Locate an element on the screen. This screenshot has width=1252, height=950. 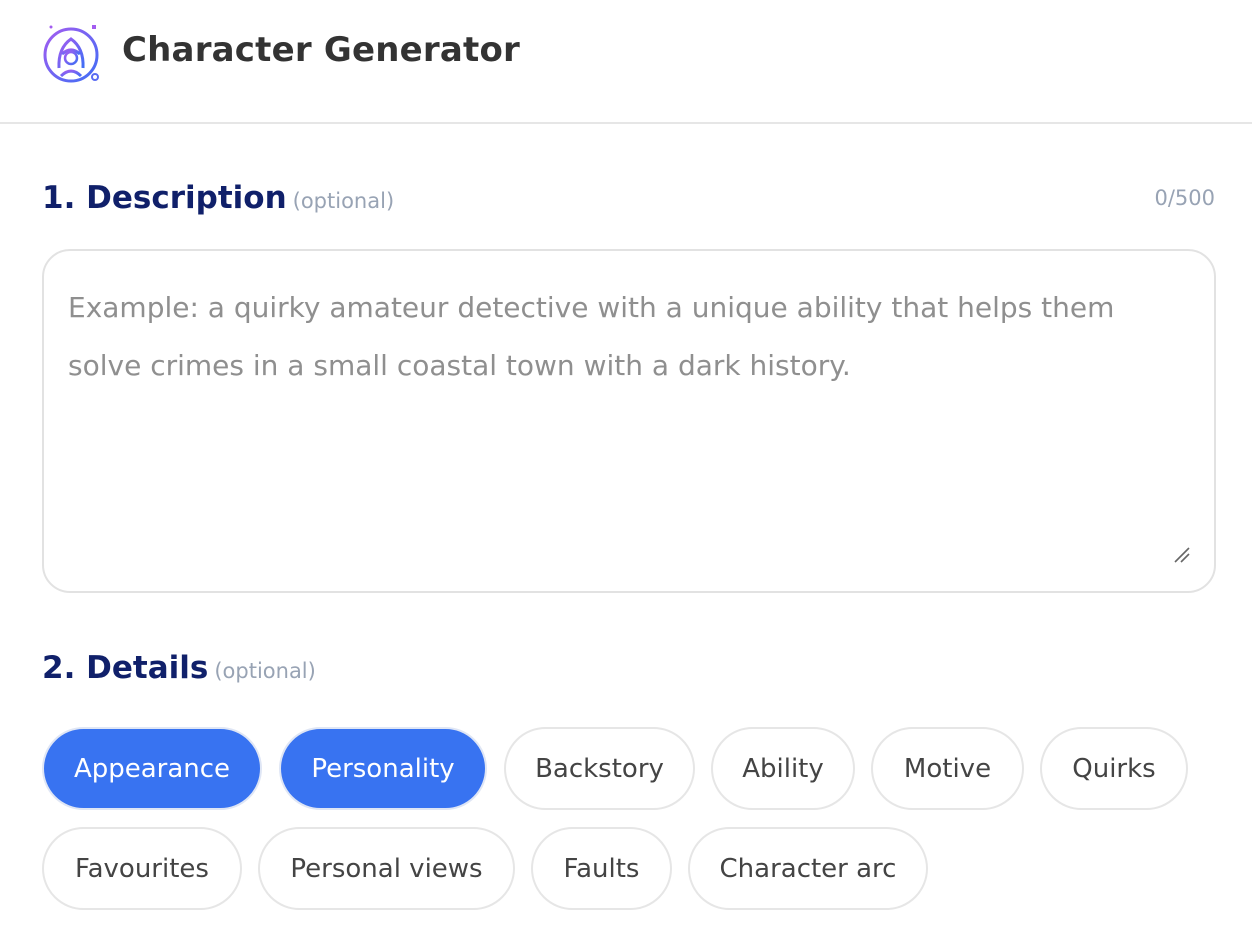
chip-motive: Motive is located at coordinates (947, 768).